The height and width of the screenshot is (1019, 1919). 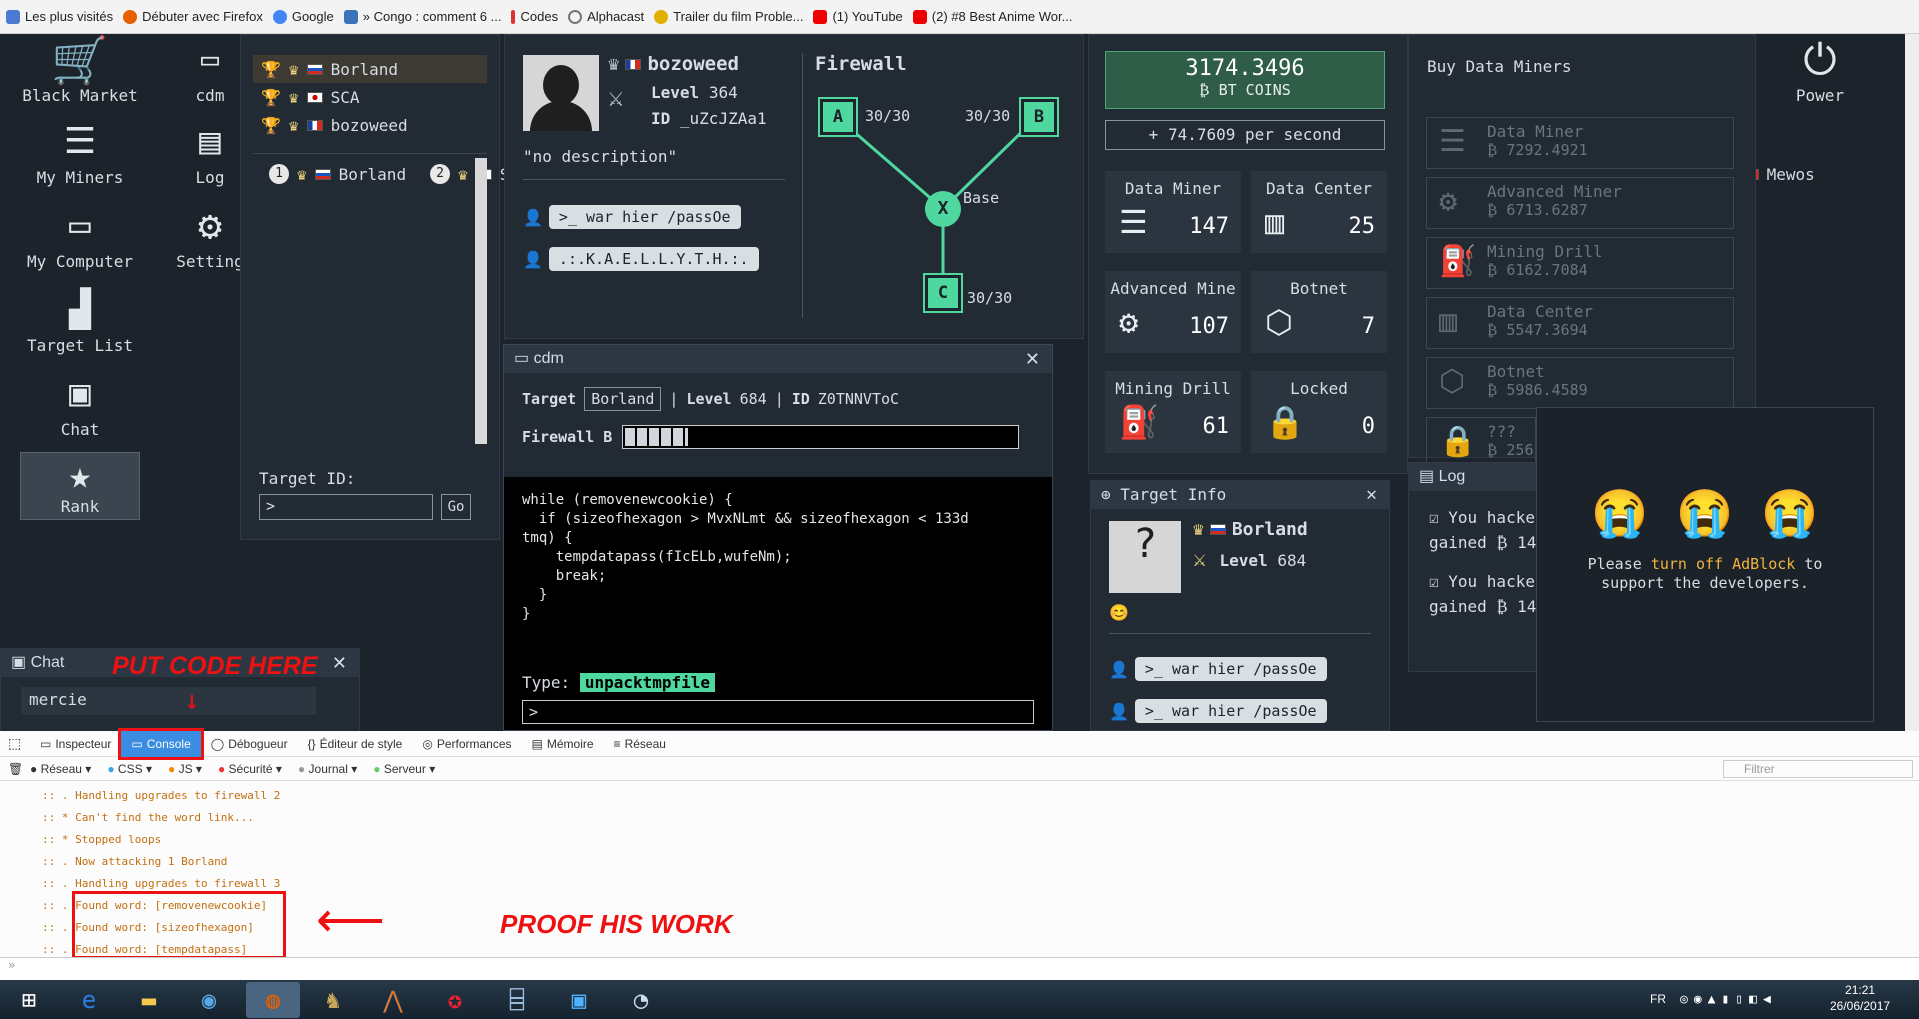 I want to click on folder-icon: ▬, so click(x=149, y=1000).